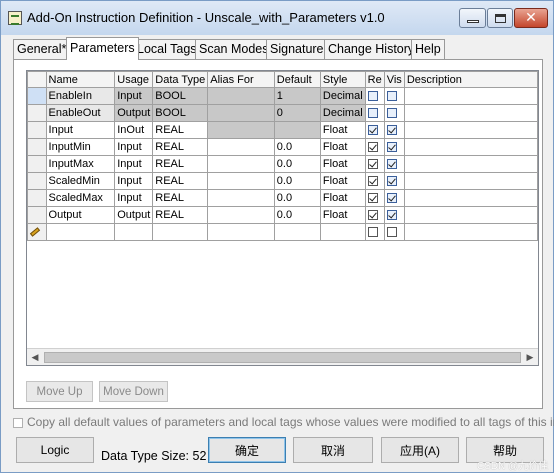  Describe the element at coordinates (470, 232) in the screenshot. I see `new-param-description` at that location.